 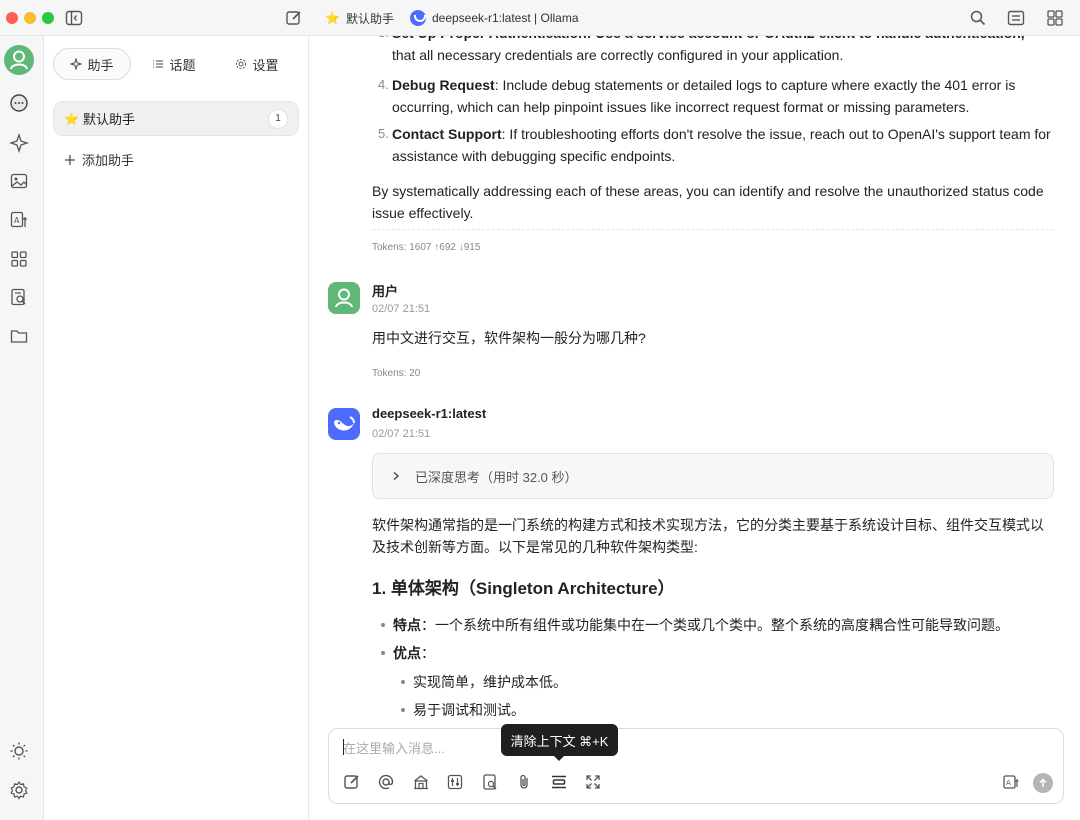 I want to click on tab-topics: 话题, so click(x=174, y=64).